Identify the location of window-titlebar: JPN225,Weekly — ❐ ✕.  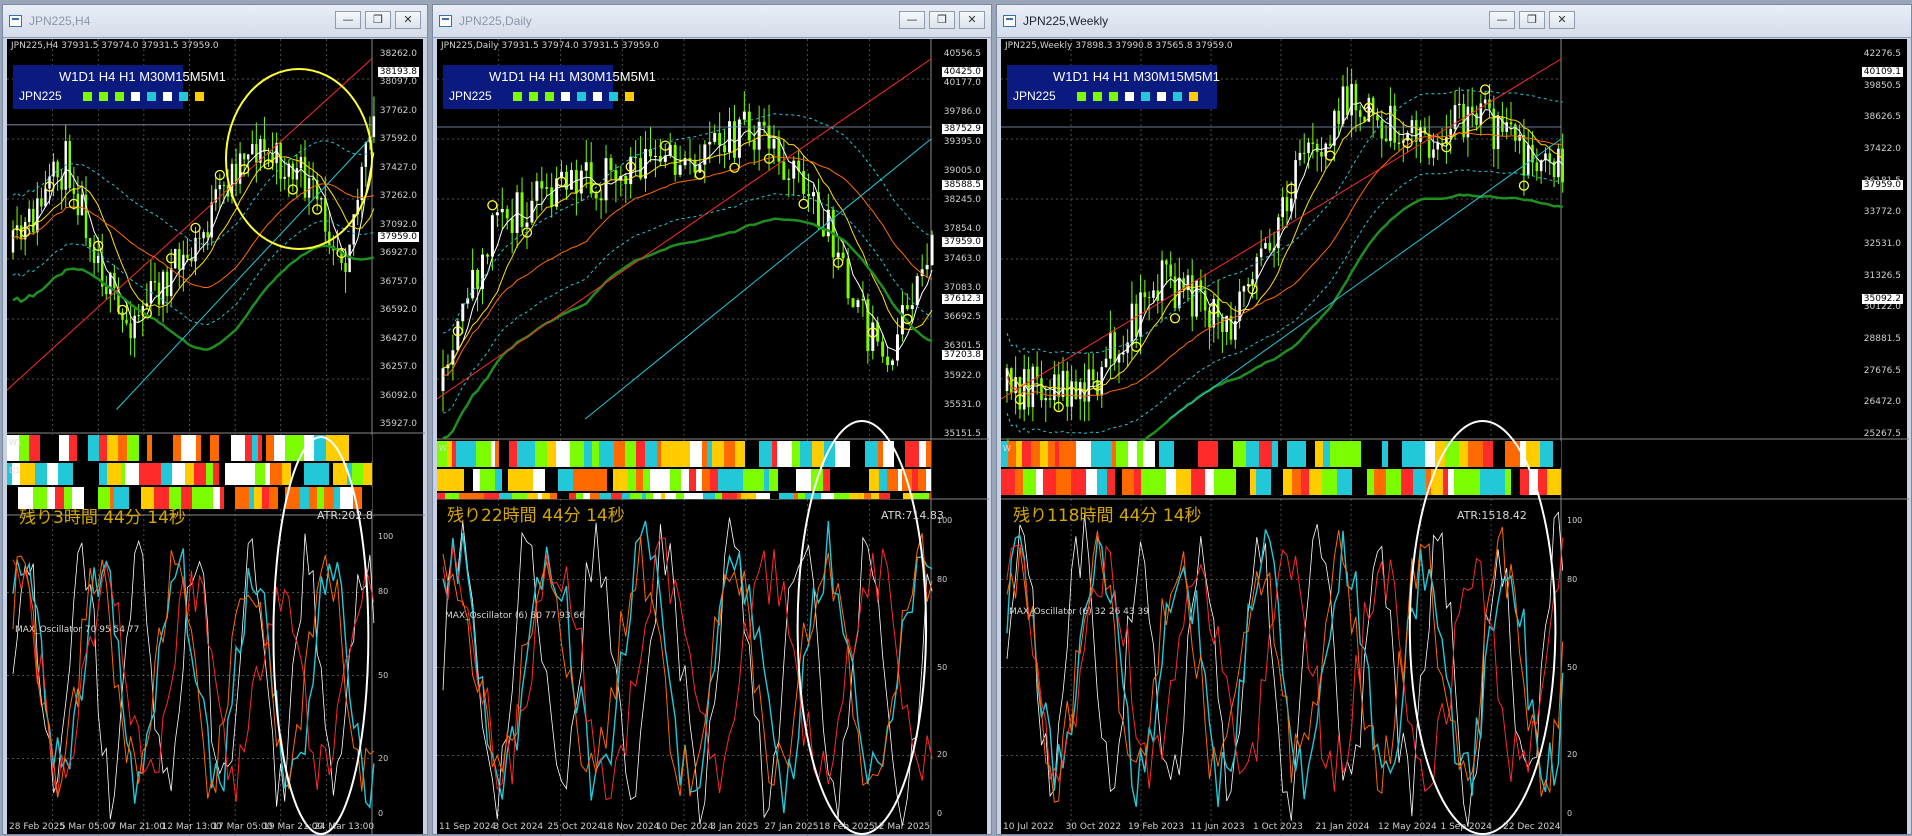
(1454, 21).